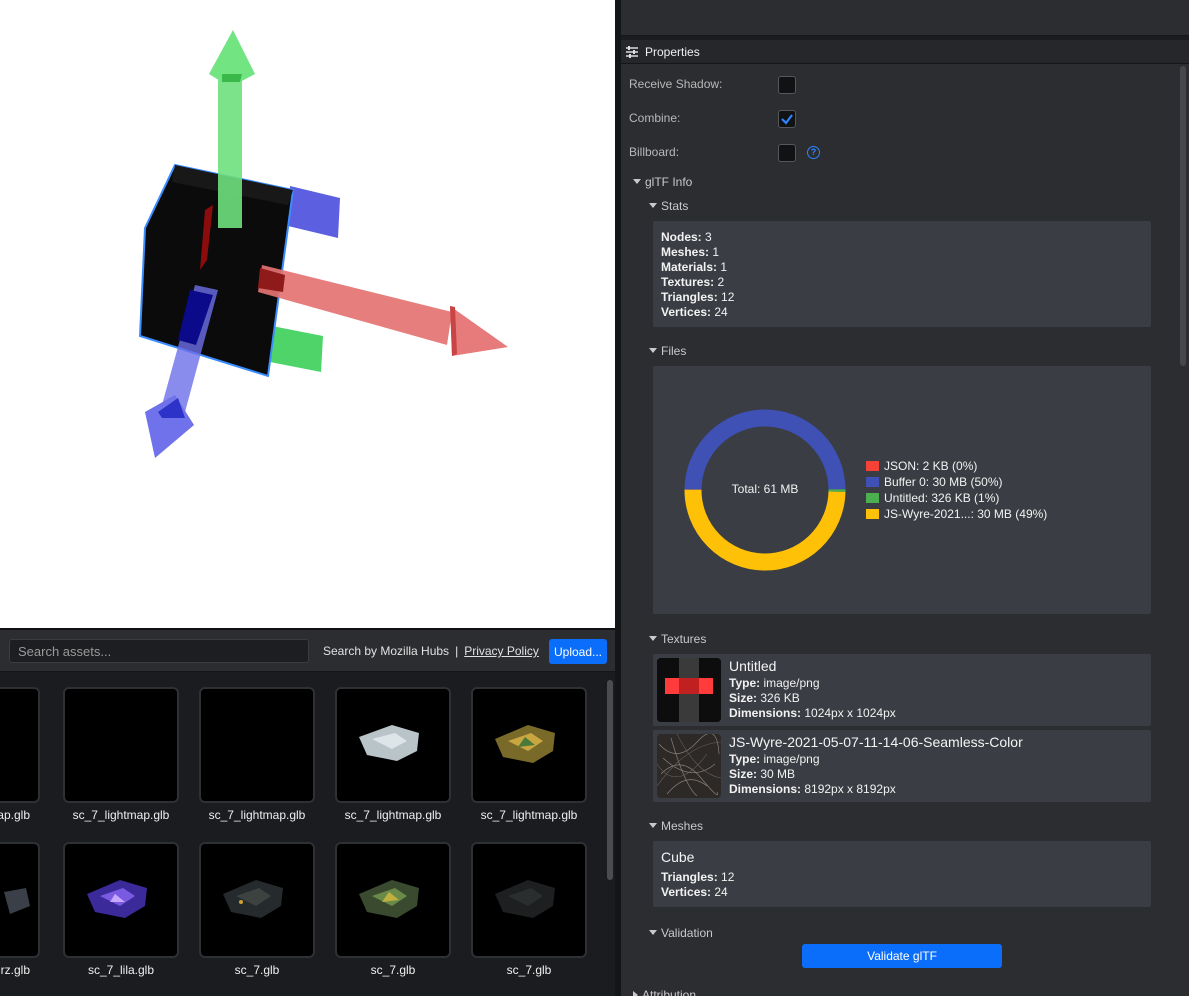 The width and height of the screenshot is (1189, 996). What do you see at coordinates (694, 267) in the screenshot?
I see `stat-materials: Materials: 1` at bounding box center [694, 267].